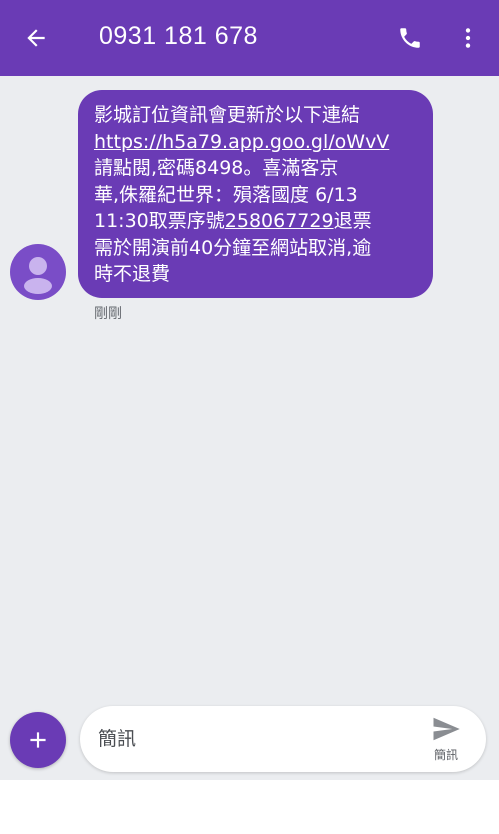  I want to click on more-options-button, so click(468, 38).